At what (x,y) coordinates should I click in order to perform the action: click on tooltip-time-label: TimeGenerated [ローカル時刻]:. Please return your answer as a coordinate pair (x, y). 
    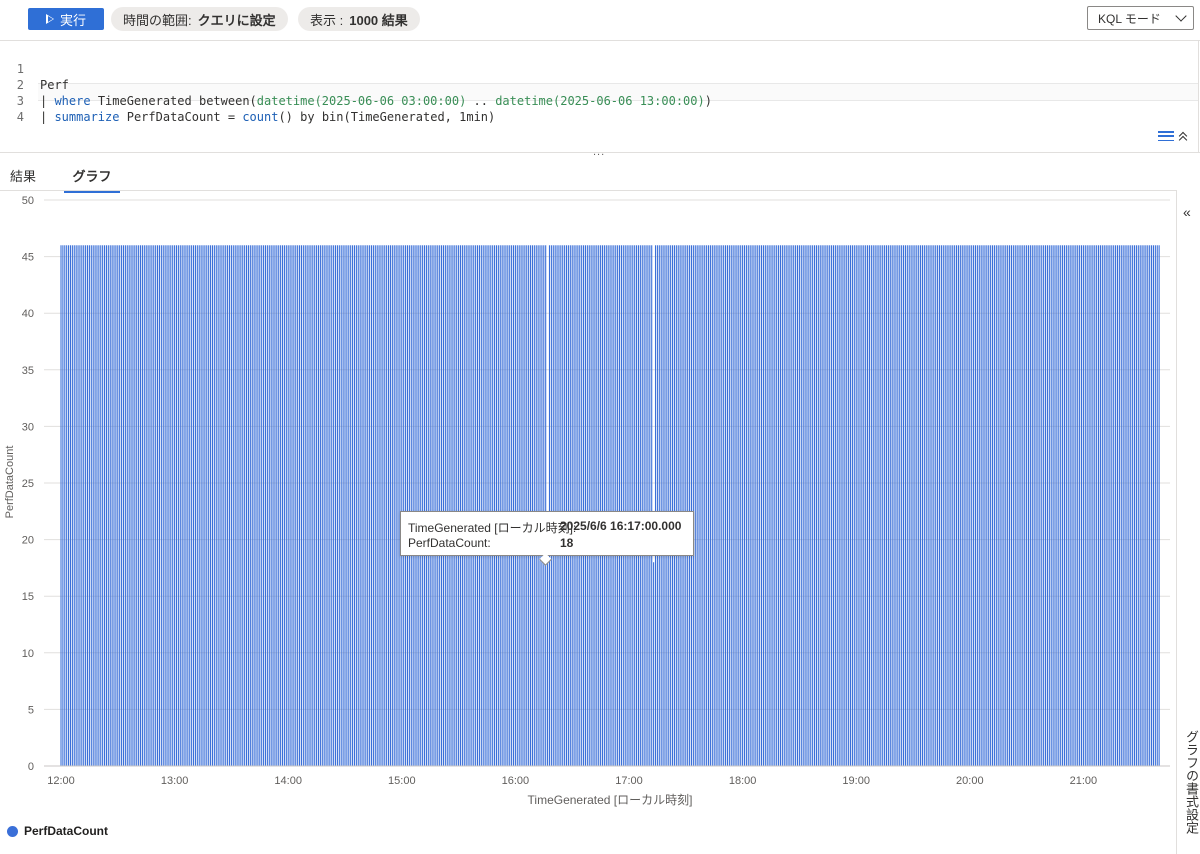
    Looking at the image, I should click on (492, 528).